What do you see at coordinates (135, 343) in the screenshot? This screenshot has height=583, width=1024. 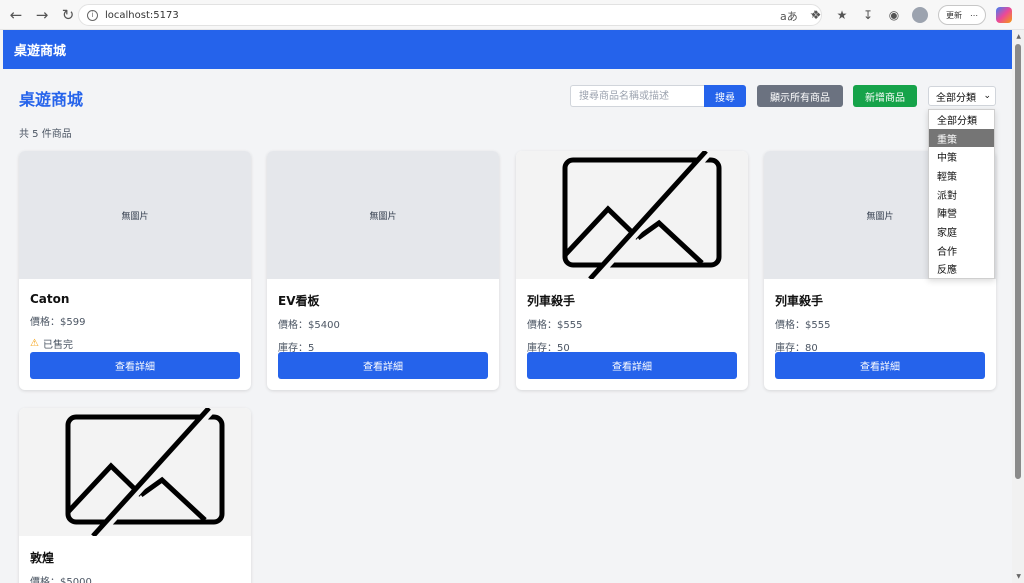 I see `product-stock: ⚠ 已售完` at bounding box center [135, 343].